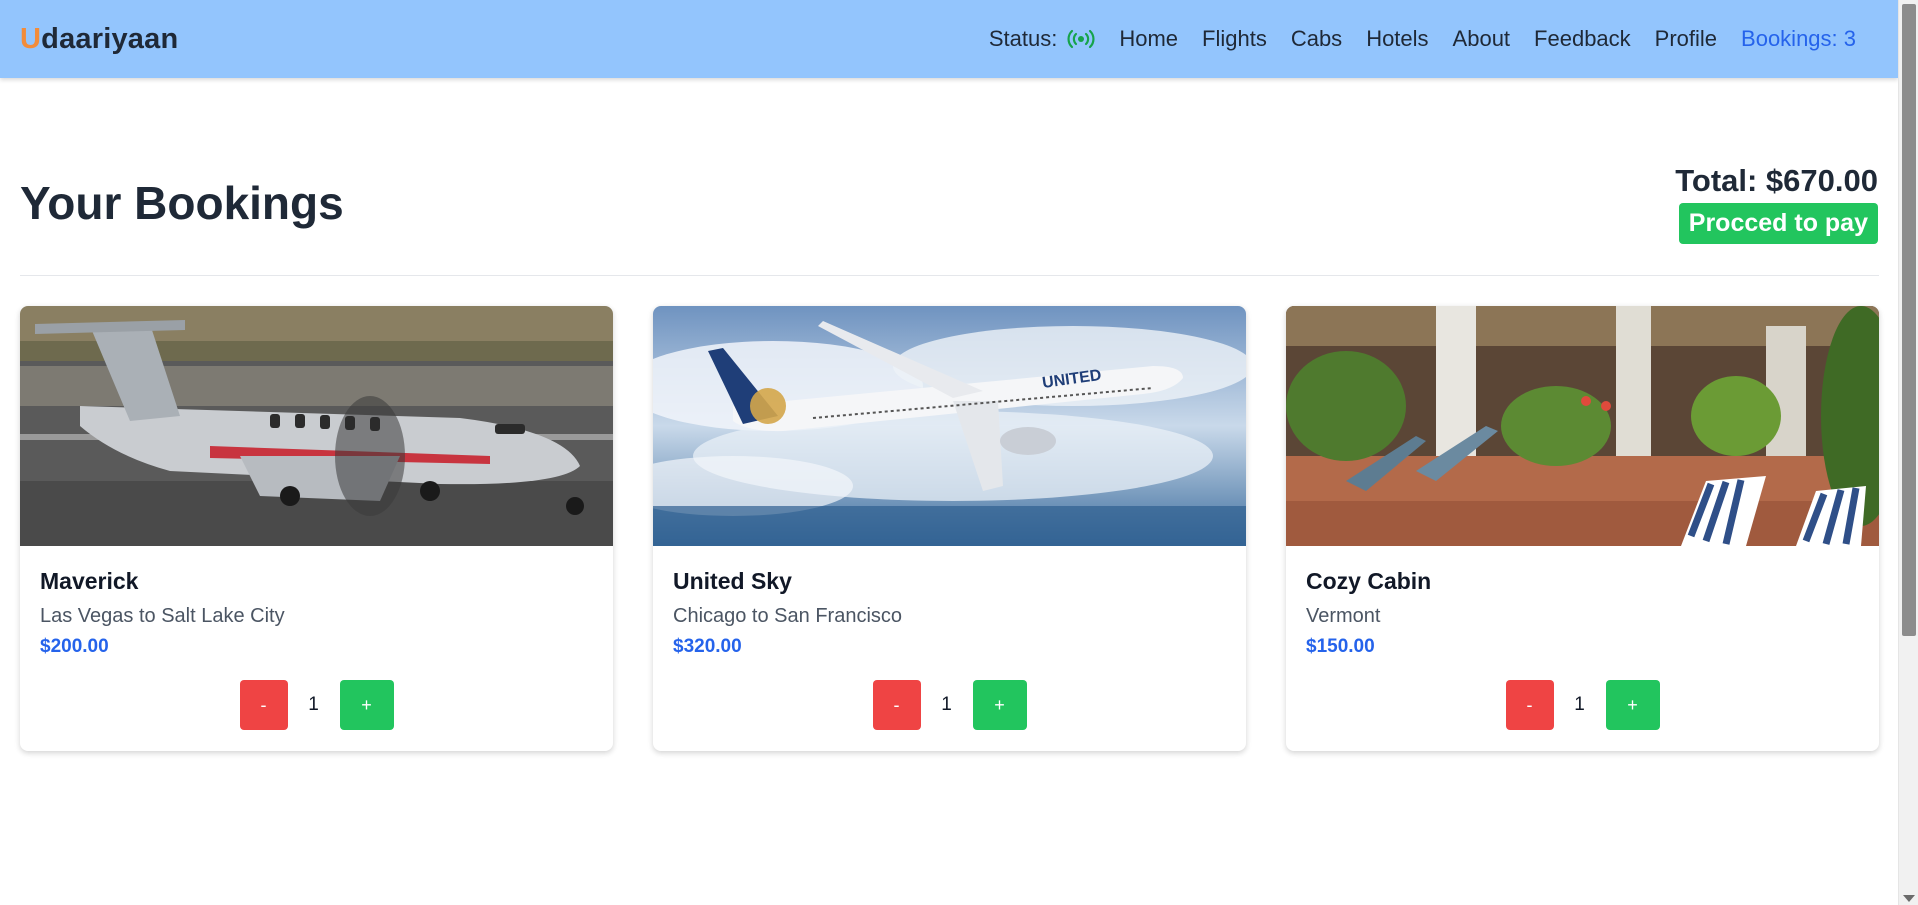 The height and width of the screenshot is (905, 1918). What do you see at coordinates (788, 616) in the screenshot?
I see `booking-route: Chicago to San Francisco` at bounding box center [788, 616].